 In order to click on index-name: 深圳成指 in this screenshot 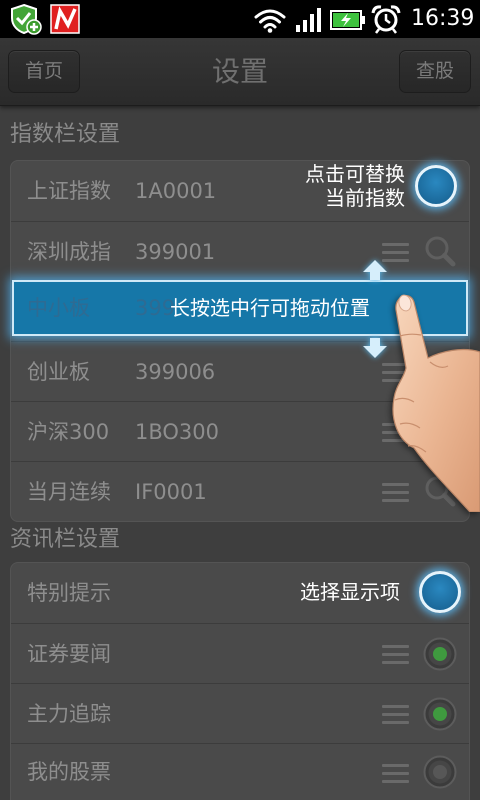, I will do `click(69, 252)`.